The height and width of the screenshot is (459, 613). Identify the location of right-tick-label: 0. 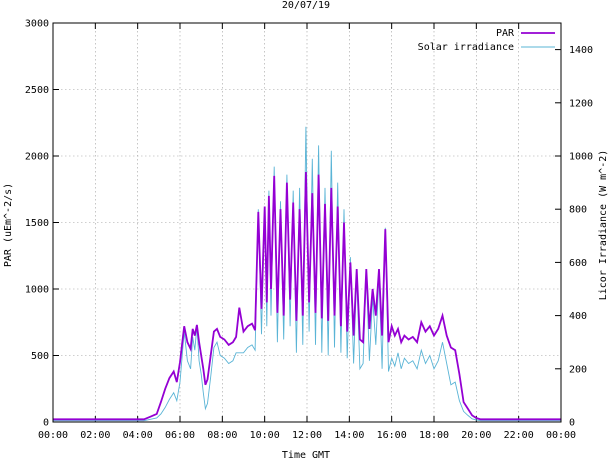
(572, 423).